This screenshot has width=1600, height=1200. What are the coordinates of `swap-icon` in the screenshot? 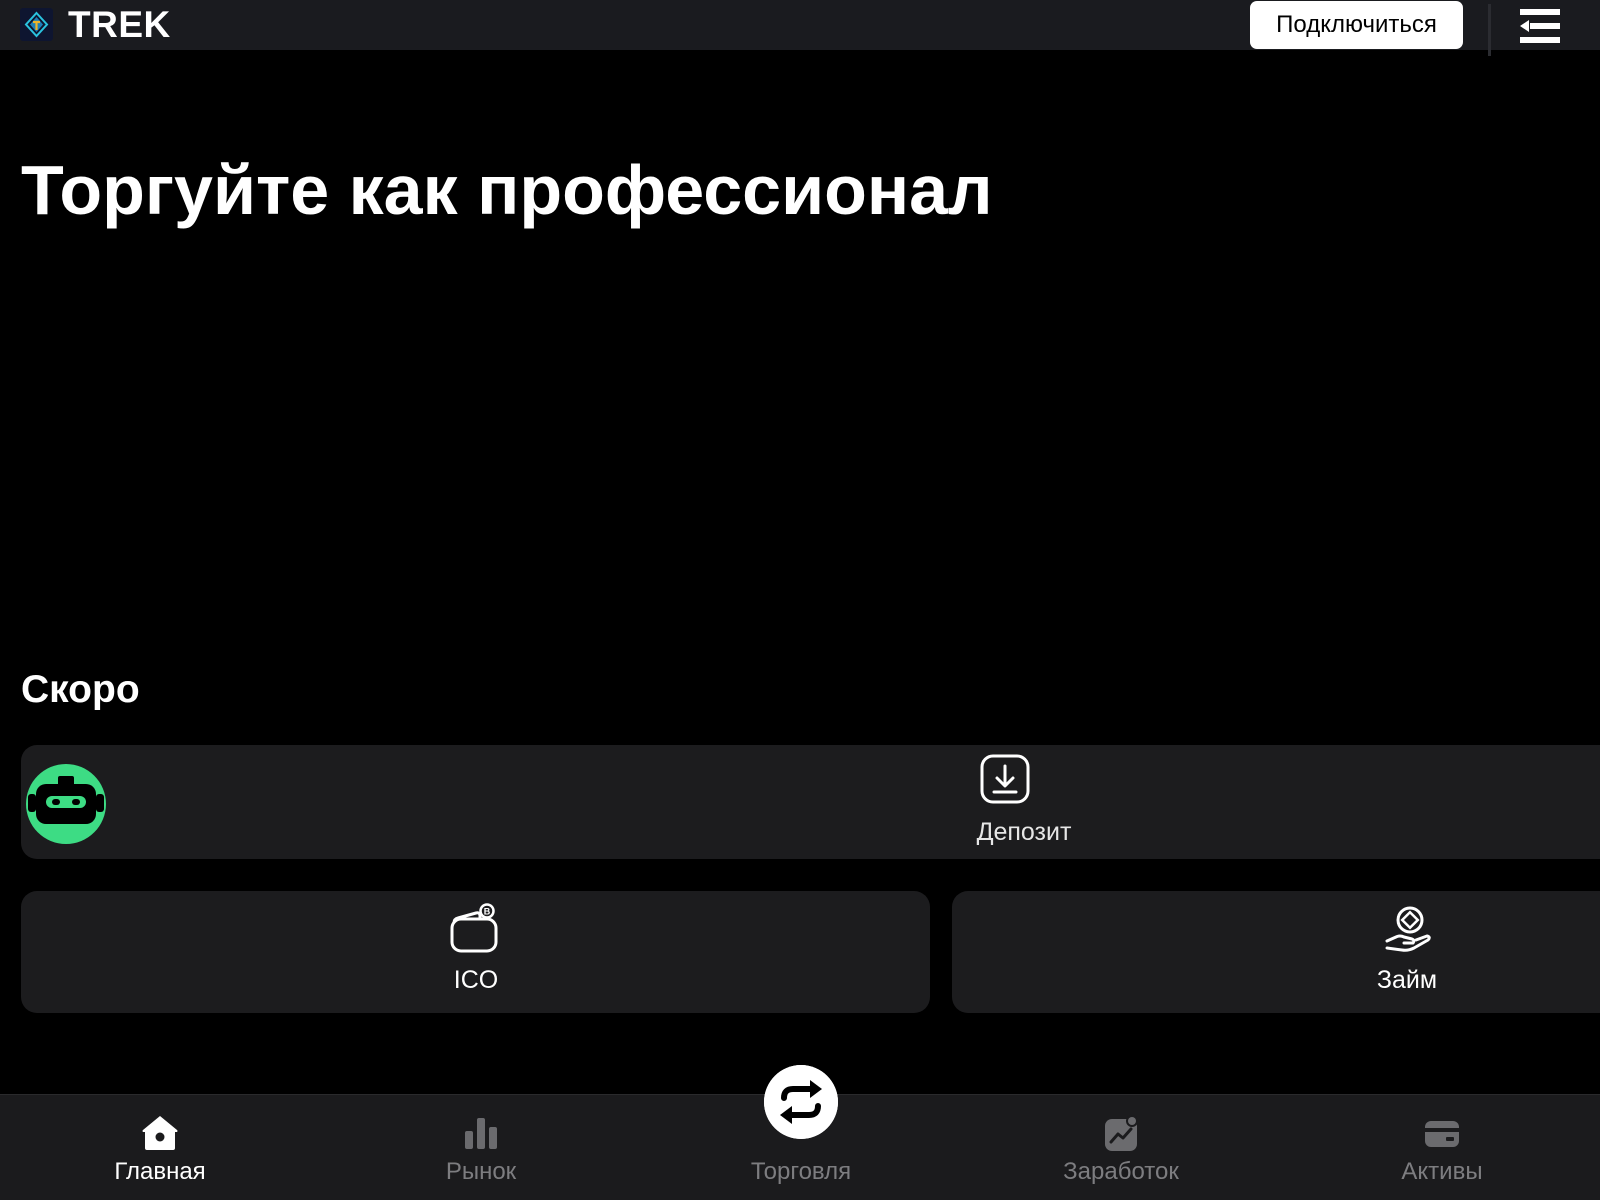 It's located at (801, 1102).